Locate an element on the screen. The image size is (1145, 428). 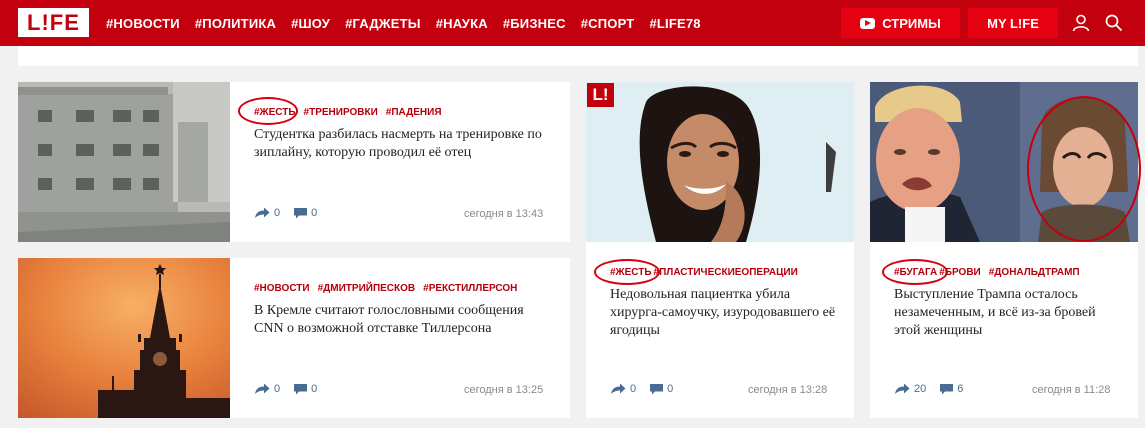
nav-item-show: #ШОУ is located at coordinates (310, 23).